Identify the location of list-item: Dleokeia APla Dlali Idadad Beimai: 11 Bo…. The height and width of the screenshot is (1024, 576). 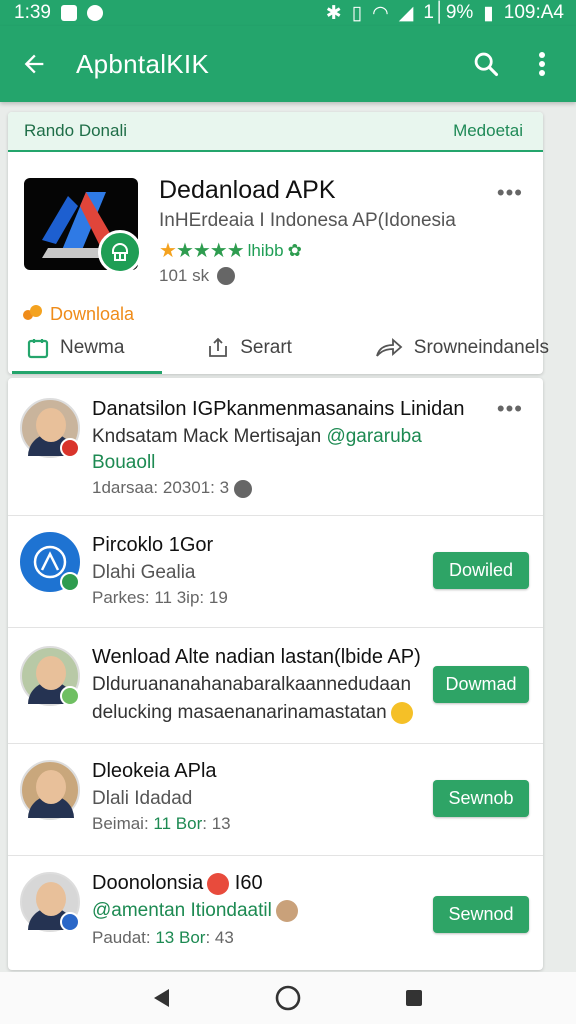
(275, 800).